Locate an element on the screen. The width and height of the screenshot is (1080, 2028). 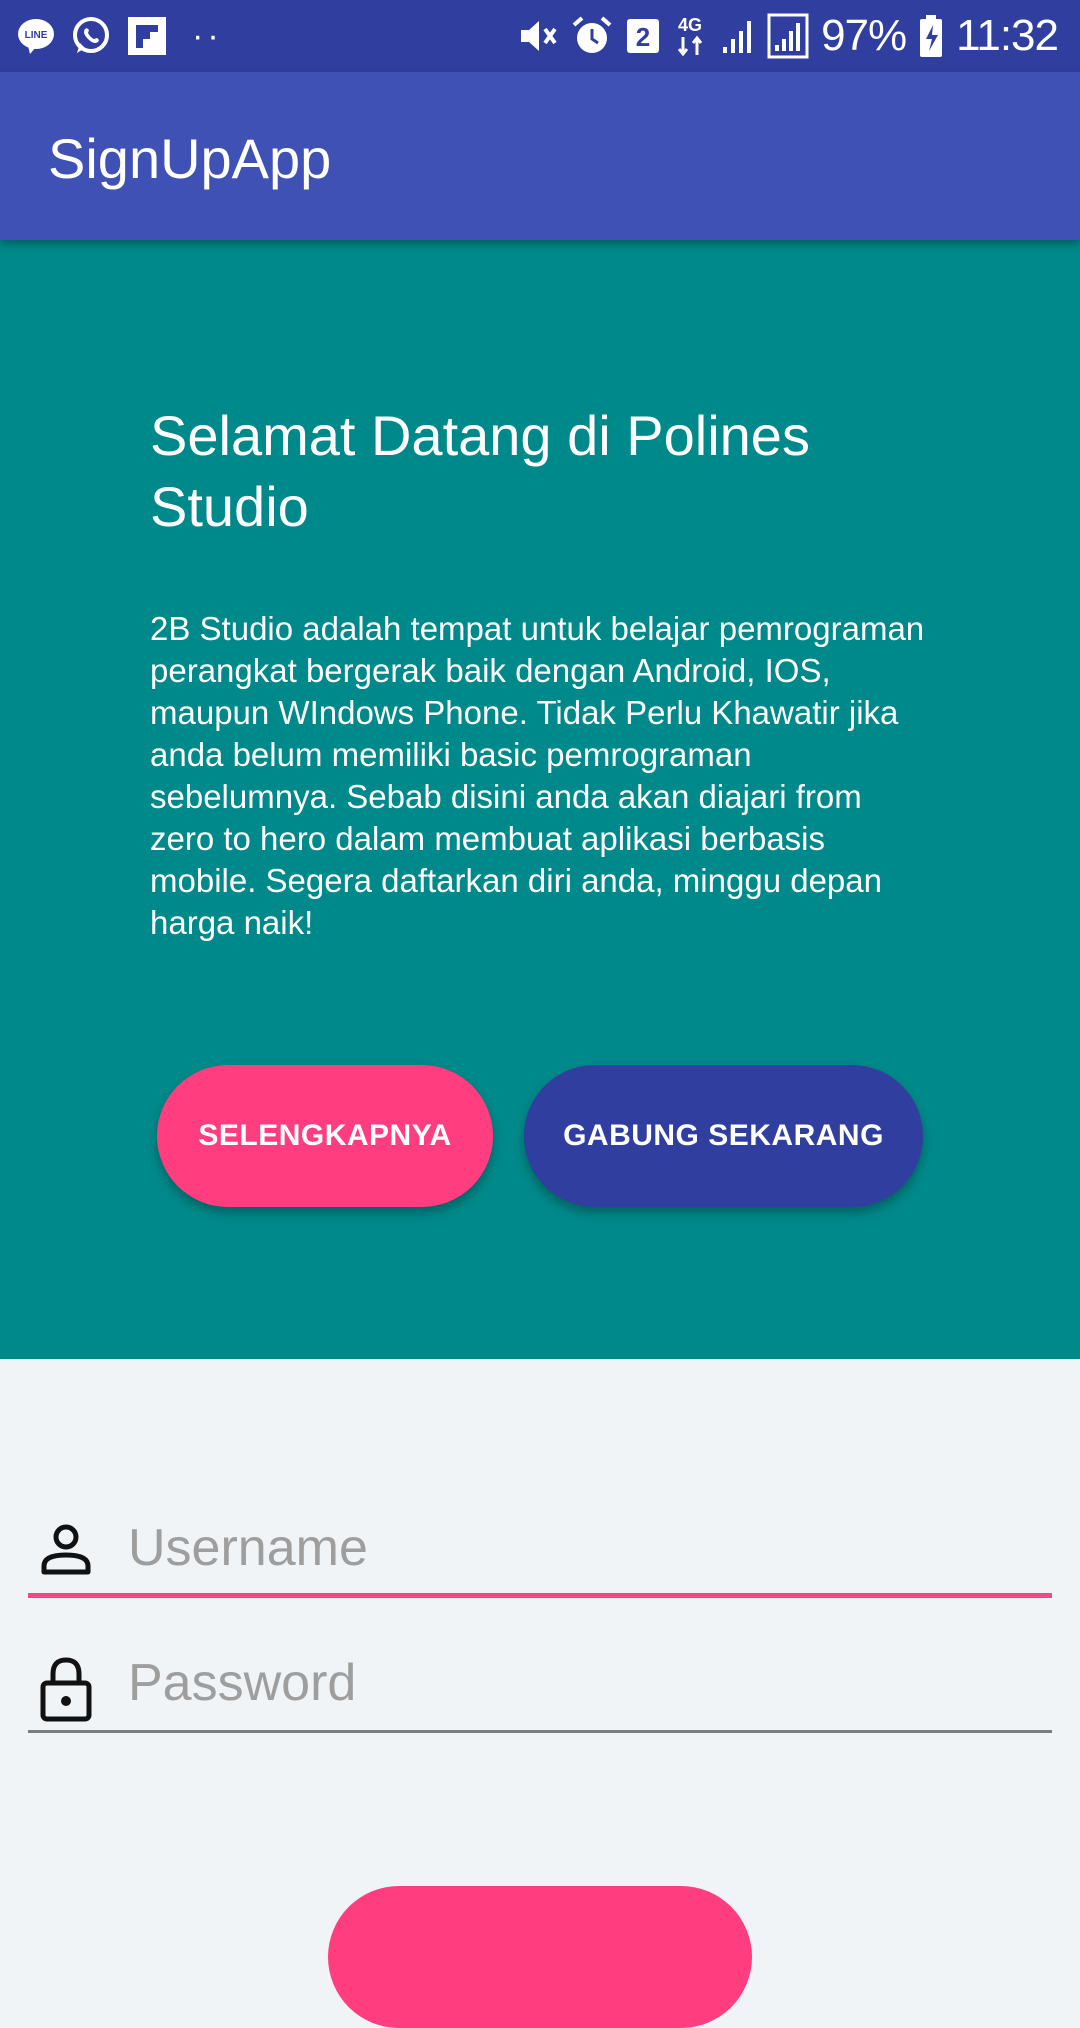
whatsapp-icon is located at coordinates (91, 36).